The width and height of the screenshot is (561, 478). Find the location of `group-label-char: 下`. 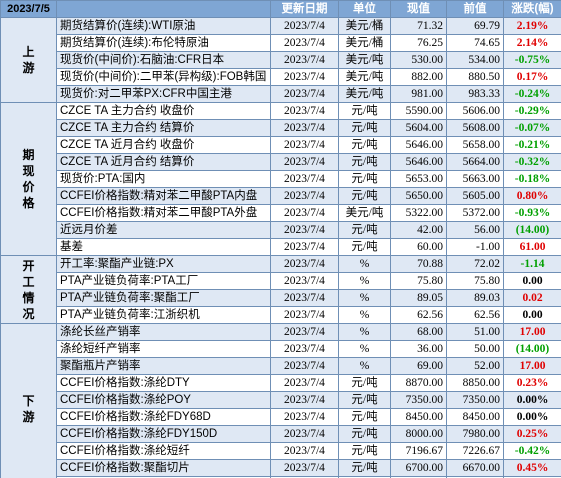

group-label-char: 下 is located at coordinates (28, 400).